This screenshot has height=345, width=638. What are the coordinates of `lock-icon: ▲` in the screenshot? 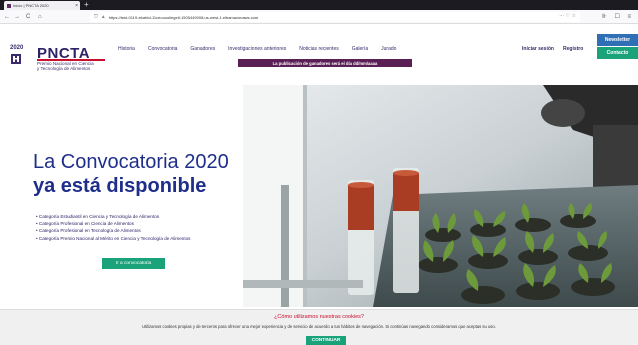 It's located at (103, 17).